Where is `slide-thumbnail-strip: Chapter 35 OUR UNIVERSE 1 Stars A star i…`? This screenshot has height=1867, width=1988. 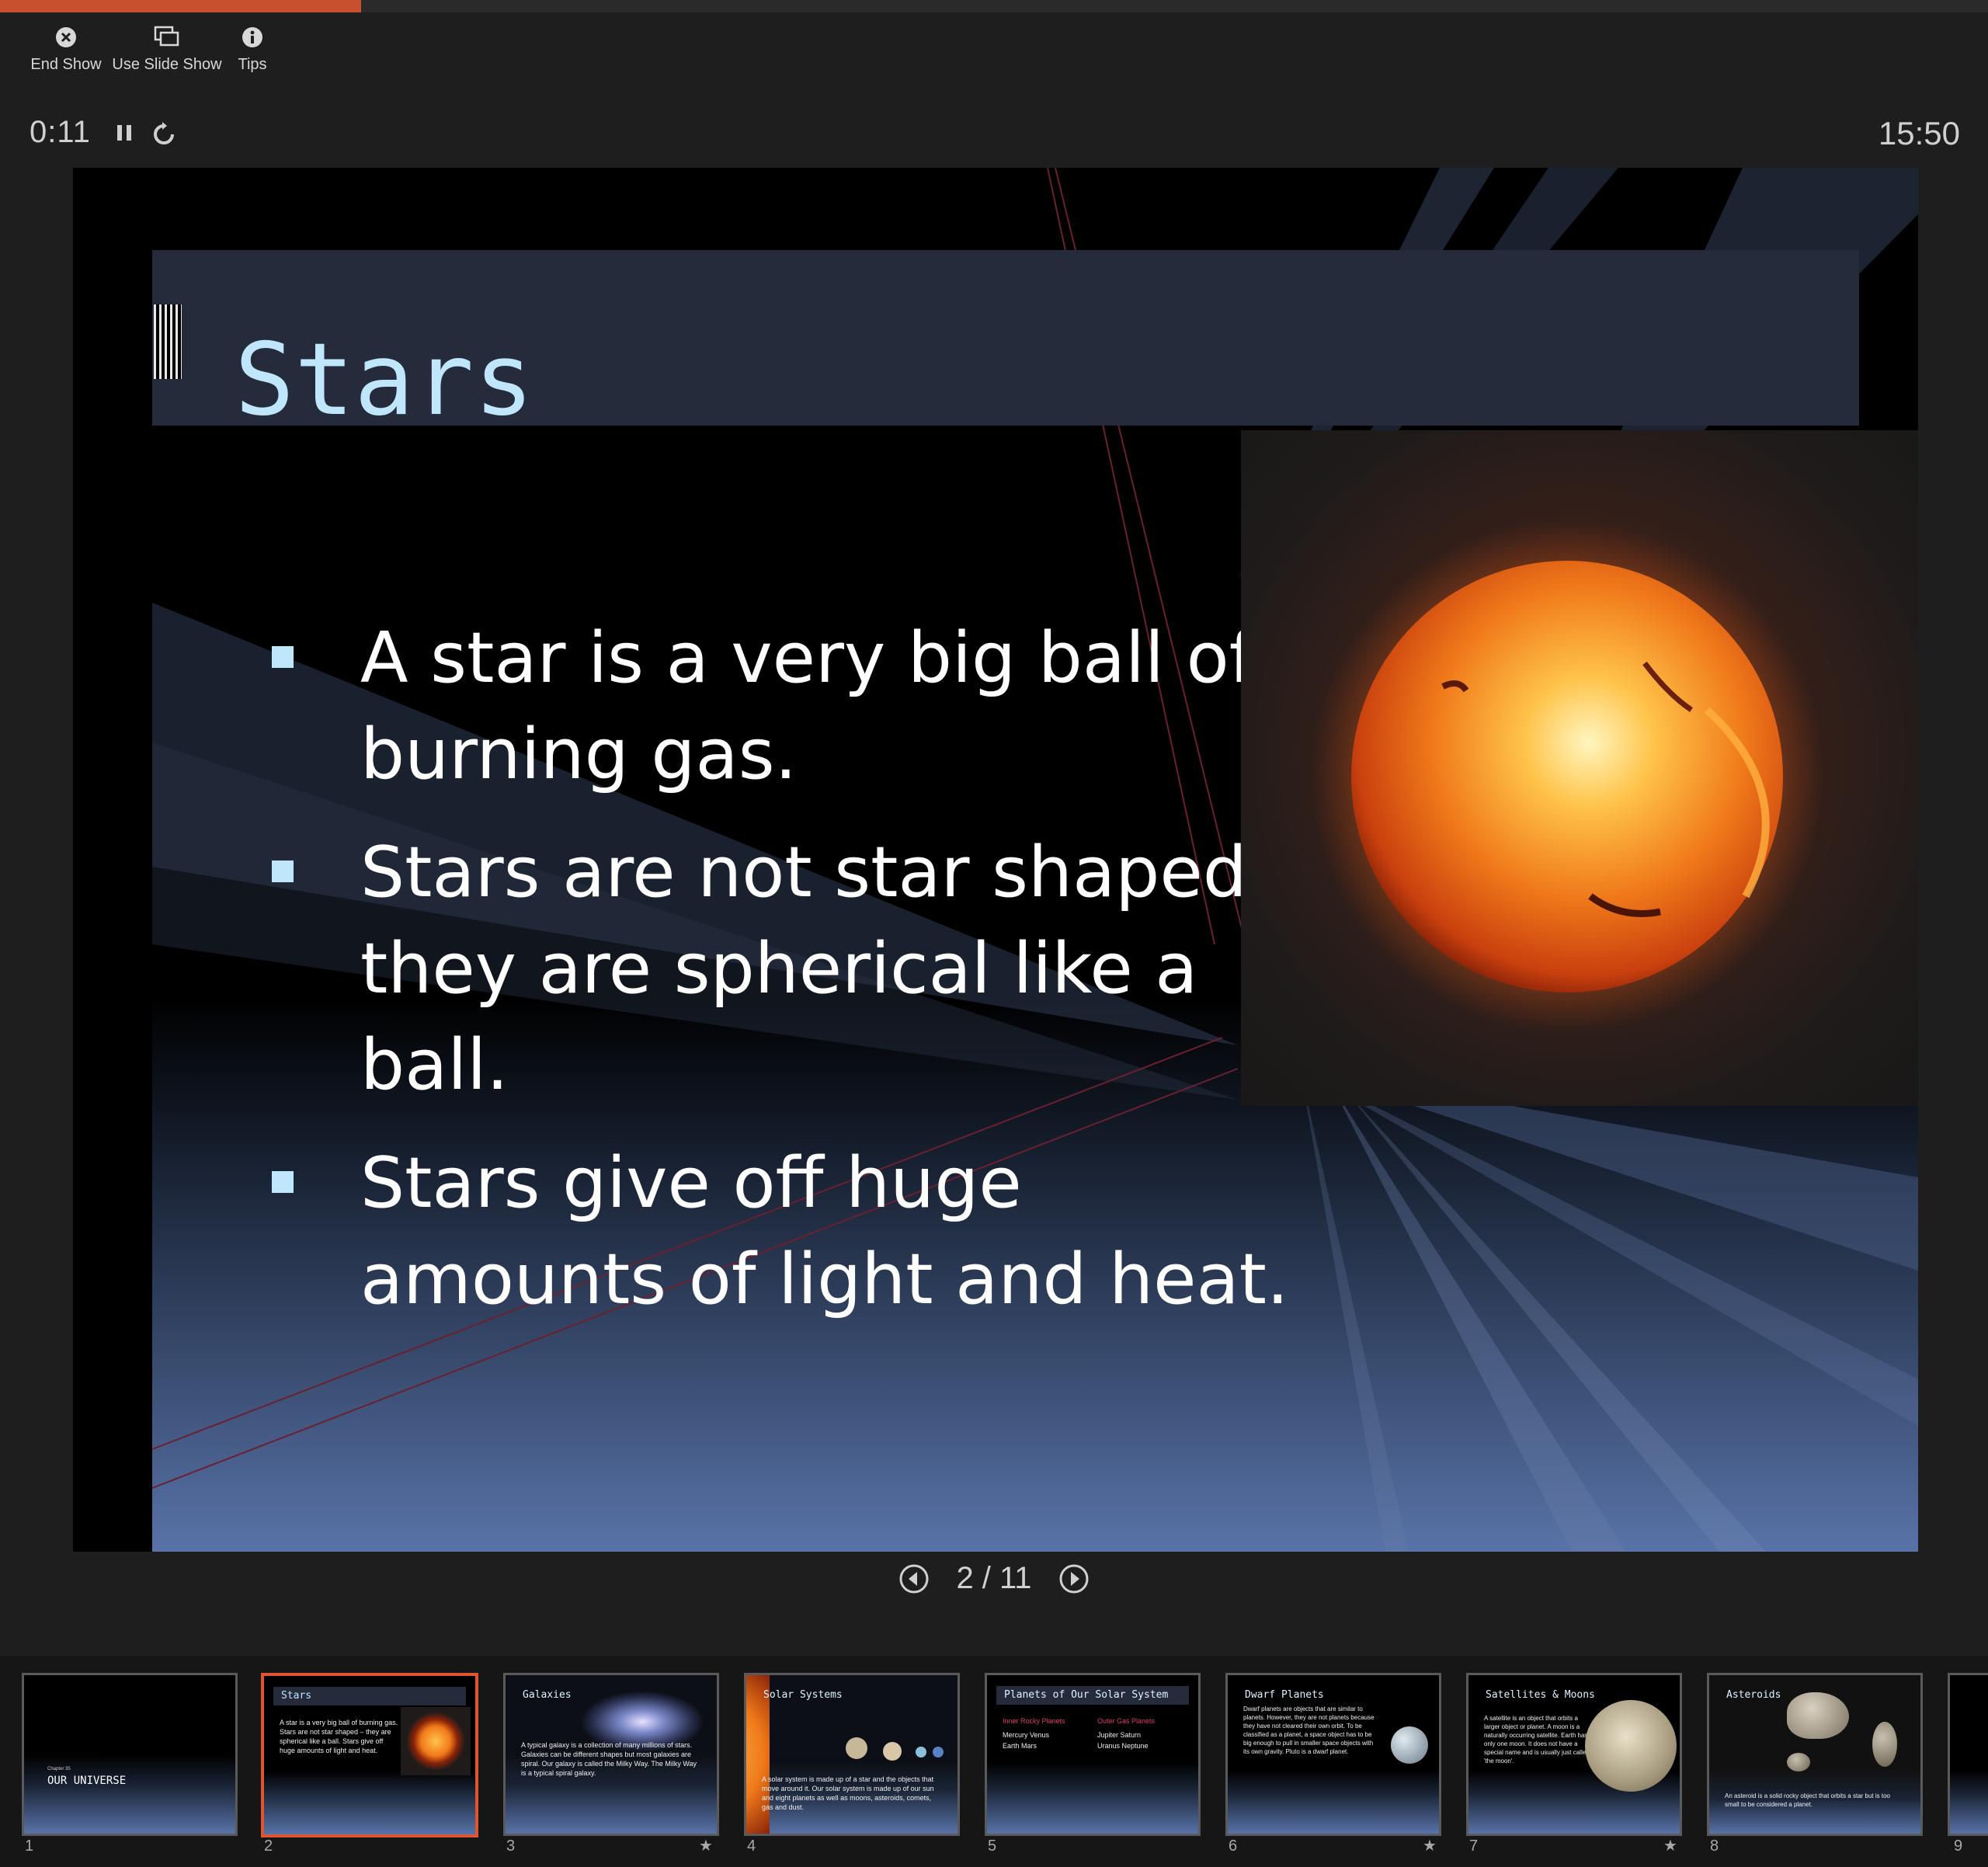 slide-thumbnail-strip: Chapter 35 OUR UNIVERSE 1 Stars A star i… is located at coordinates (994, 1761).